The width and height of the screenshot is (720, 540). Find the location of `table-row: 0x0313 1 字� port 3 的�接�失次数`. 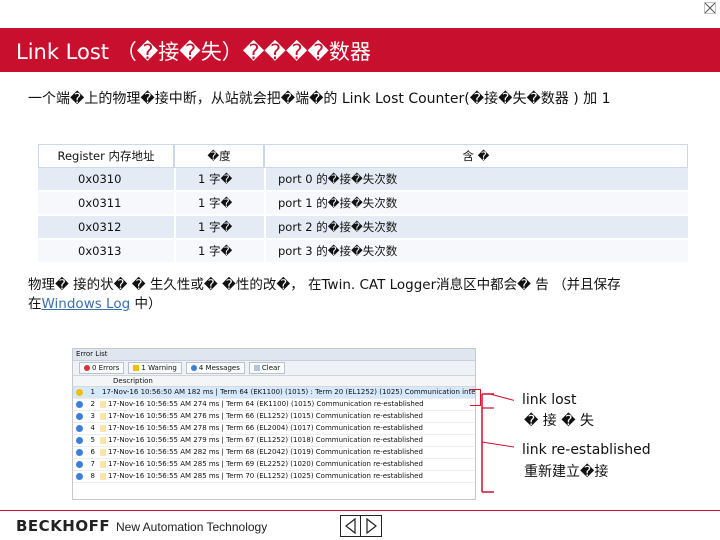

table-row: 0x0313 1 字� port 3 的�接�失次数 is located at coordinates (363, 252).